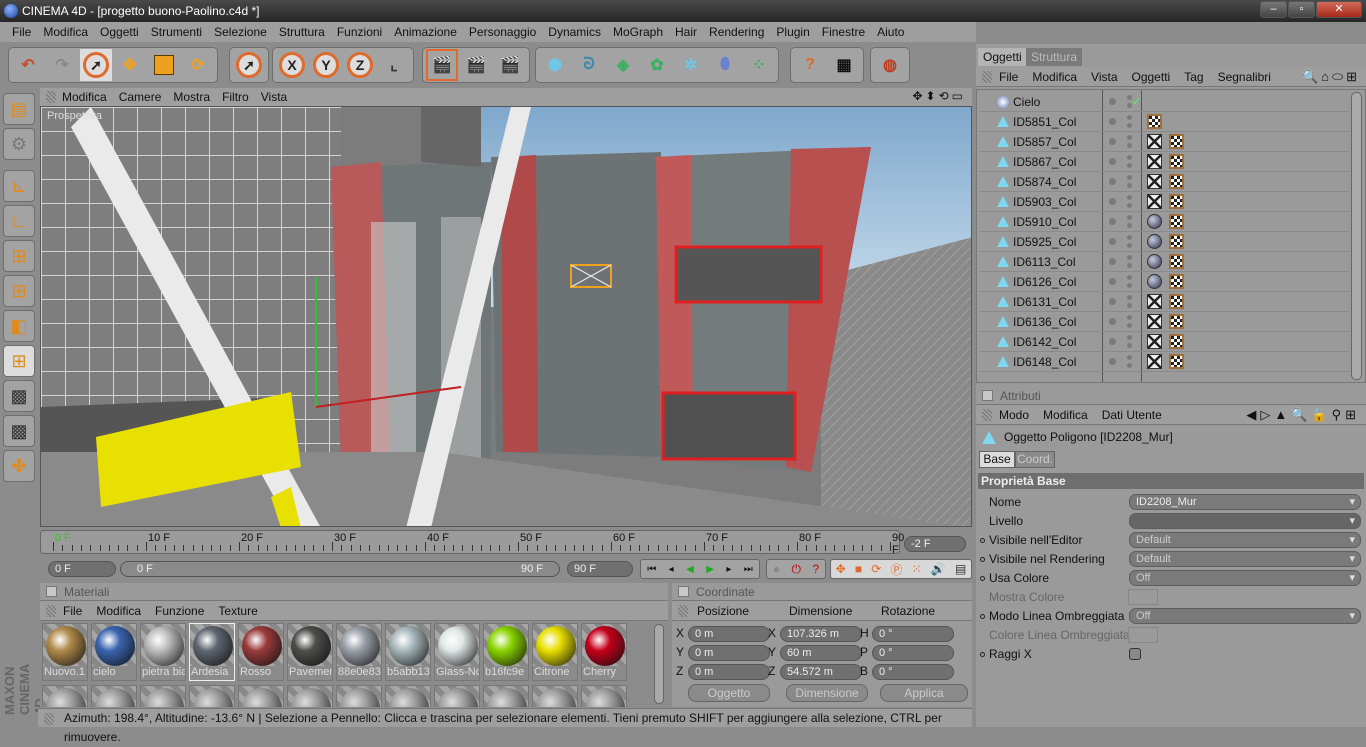 Image resolution: width=1366 pixels, height=747 pixels. Describe the element at coordinates (394, 65) in the screenshot. I see `coordinate-system-icon: ⌞` at that location.